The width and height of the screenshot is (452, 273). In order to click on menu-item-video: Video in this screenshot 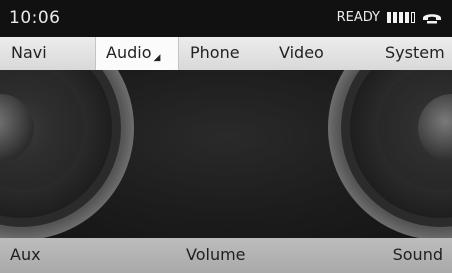, I will do `click(301, 53)`.